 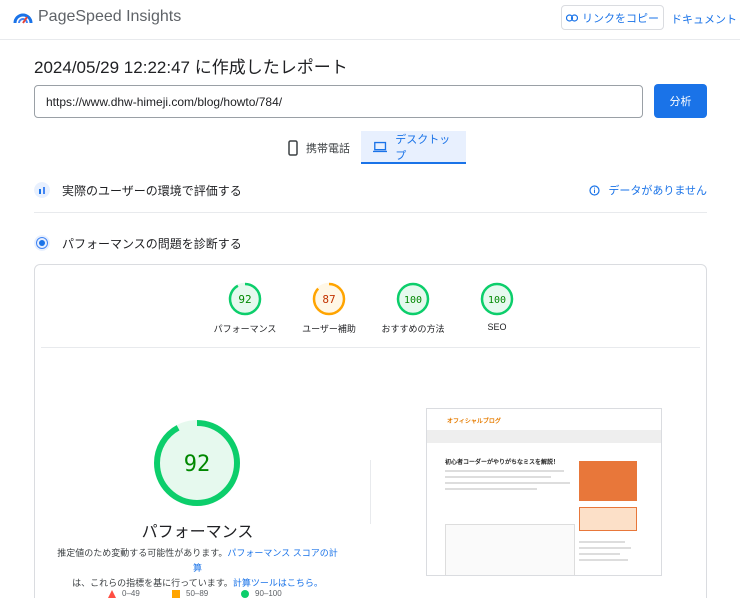 What do you see at coordinates (510, 549) in the screenshot?
I see `thumb-toc` at bounding box center [510, 549].